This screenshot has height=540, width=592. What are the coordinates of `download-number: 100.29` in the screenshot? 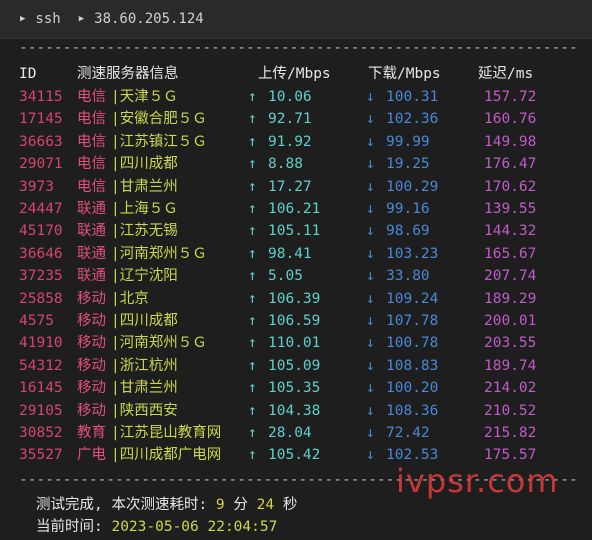 It's located at (412, 186).